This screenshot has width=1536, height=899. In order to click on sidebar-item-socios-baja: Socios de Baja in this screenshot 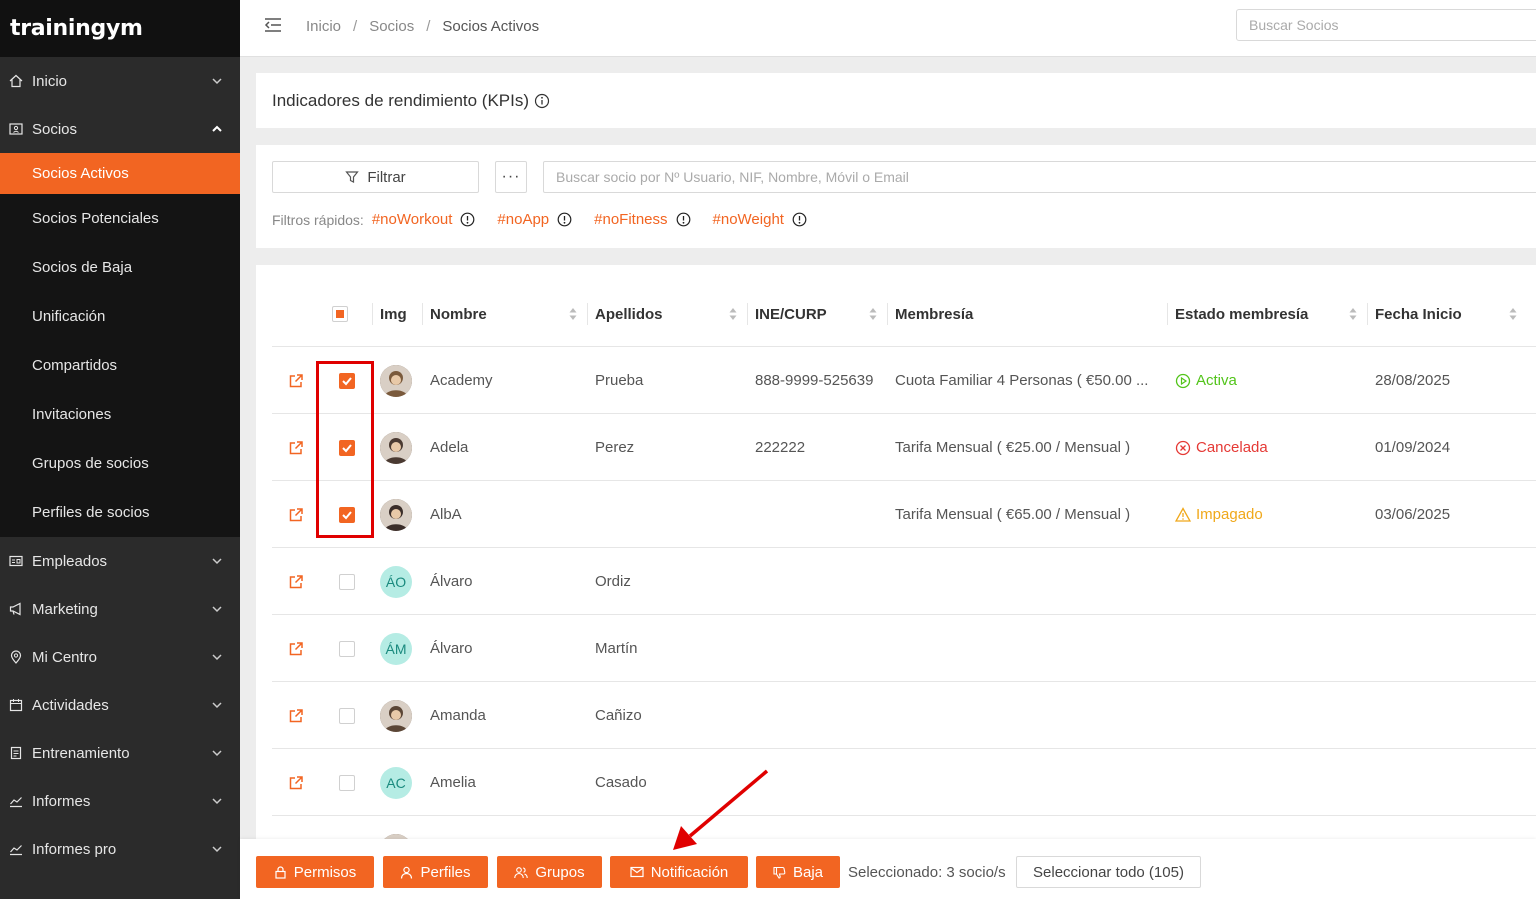, I will do `click(120, 267)`.